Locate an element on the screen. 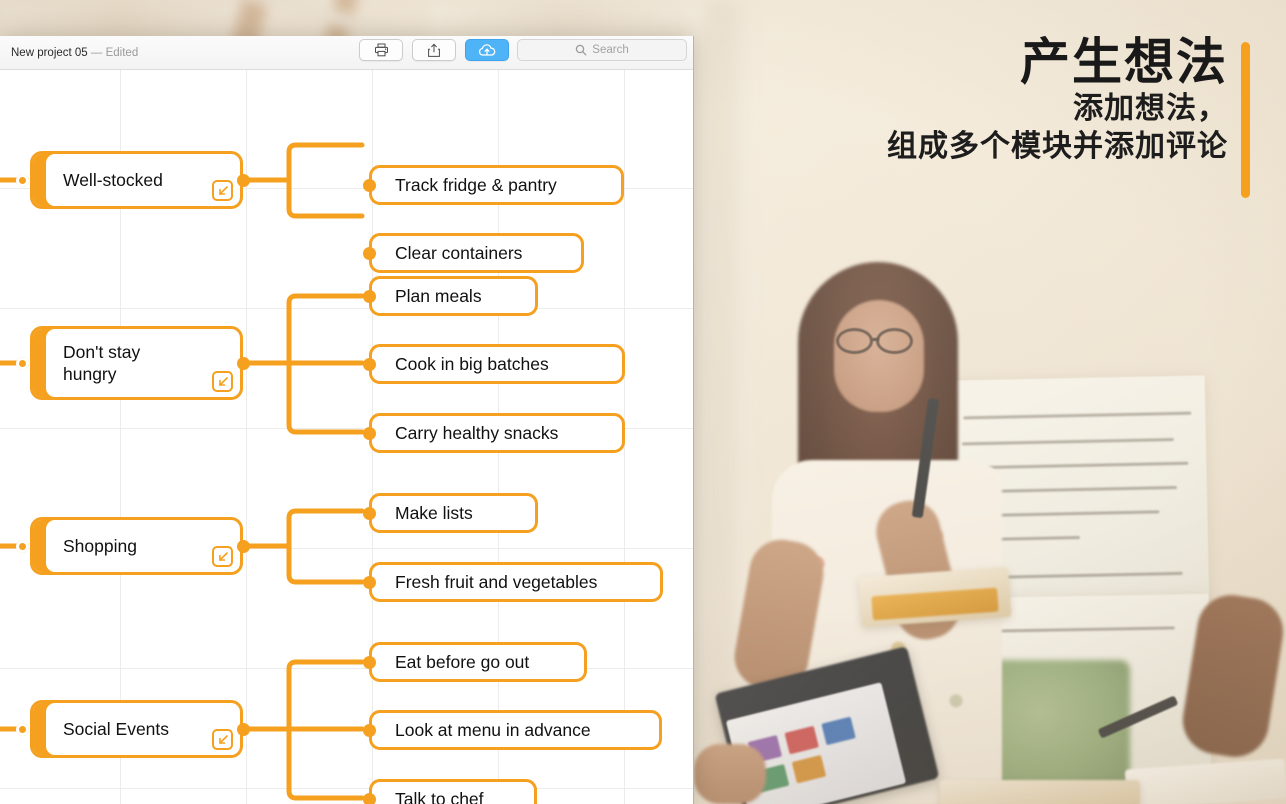  print-button is located at coordinates (381, 50).